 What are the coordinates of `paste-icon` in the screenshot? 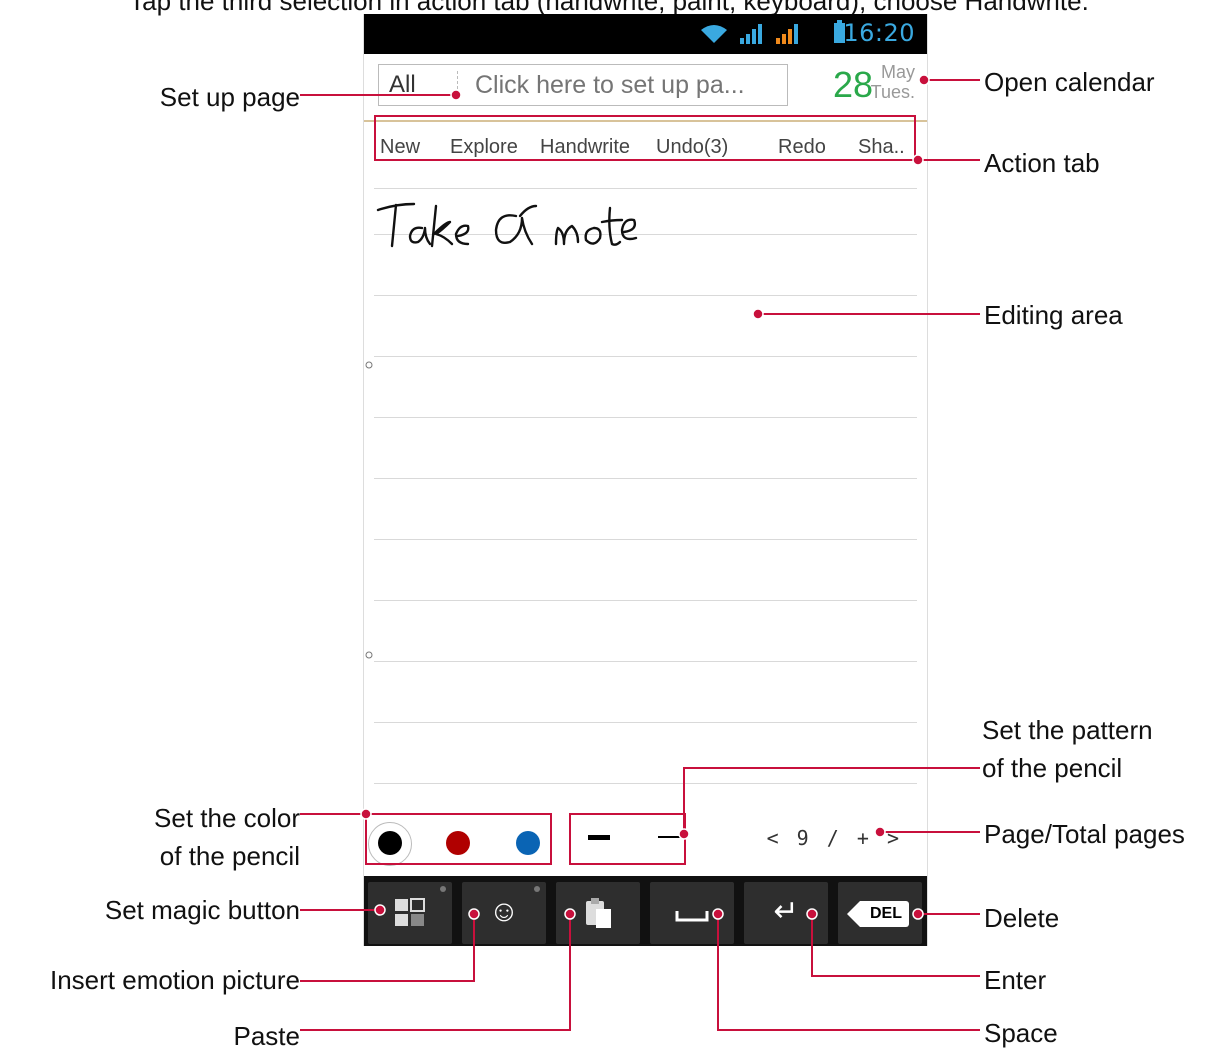 It's located at (598, 913).